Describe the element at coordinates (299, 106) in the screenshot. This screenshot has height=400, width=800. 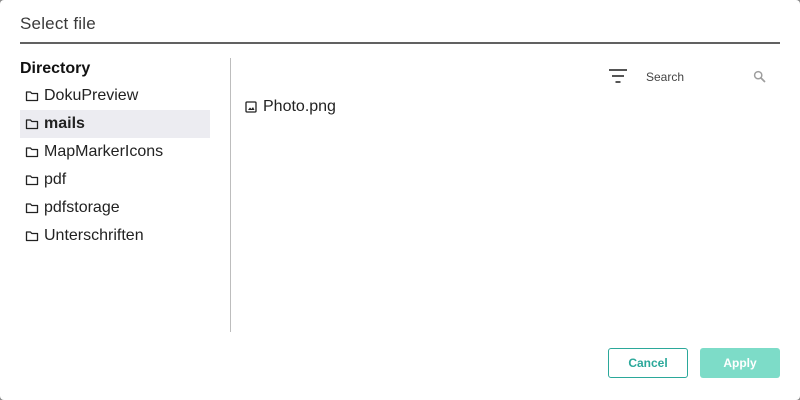
I see `file-name: Photo.png` at that location.